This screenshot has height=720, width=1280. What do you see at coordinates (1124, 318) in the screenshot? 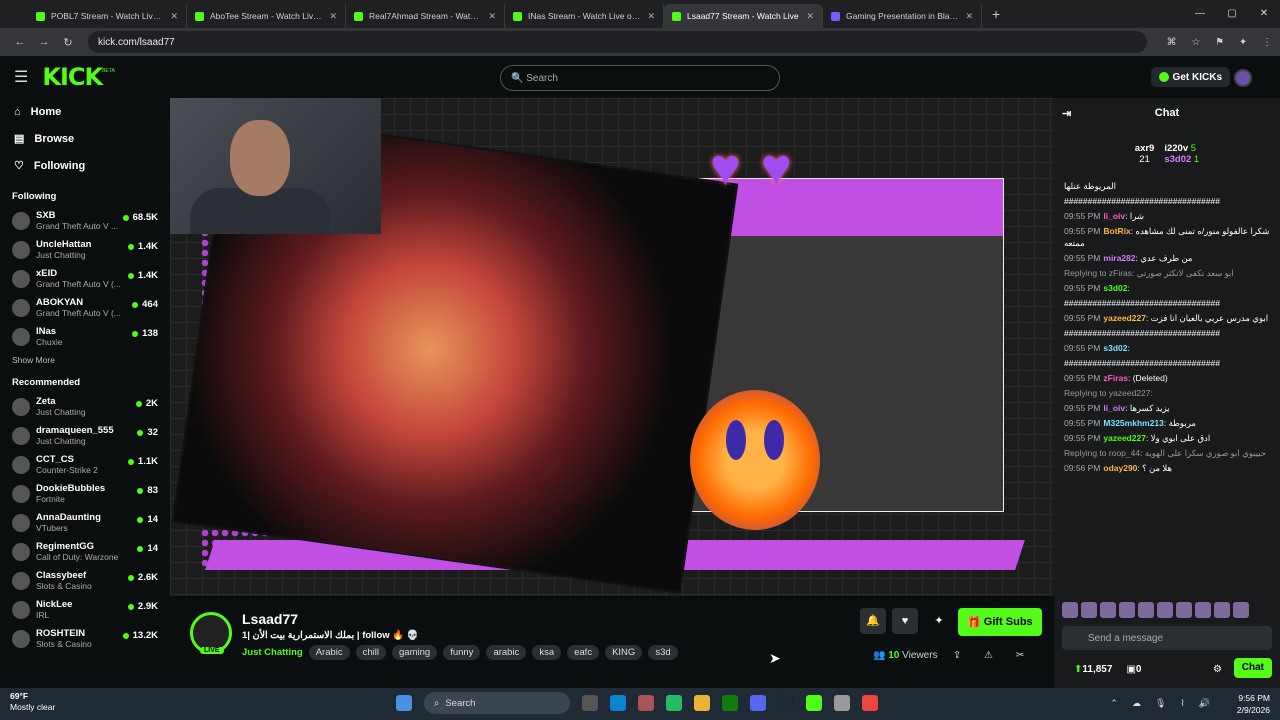
I see `message-username: yazeed227` at bounding box center [1124, 318].